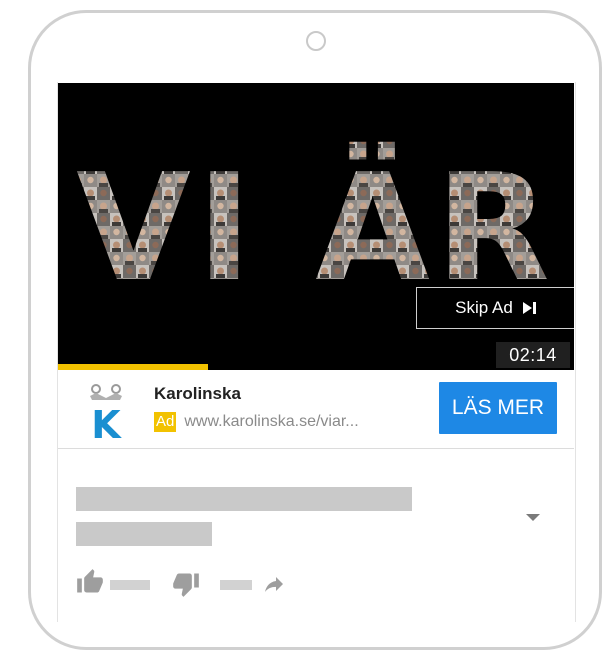  Describe the element at coordinates (186, 586) in the screenshot. I see `thumb-down-icon` at that location.